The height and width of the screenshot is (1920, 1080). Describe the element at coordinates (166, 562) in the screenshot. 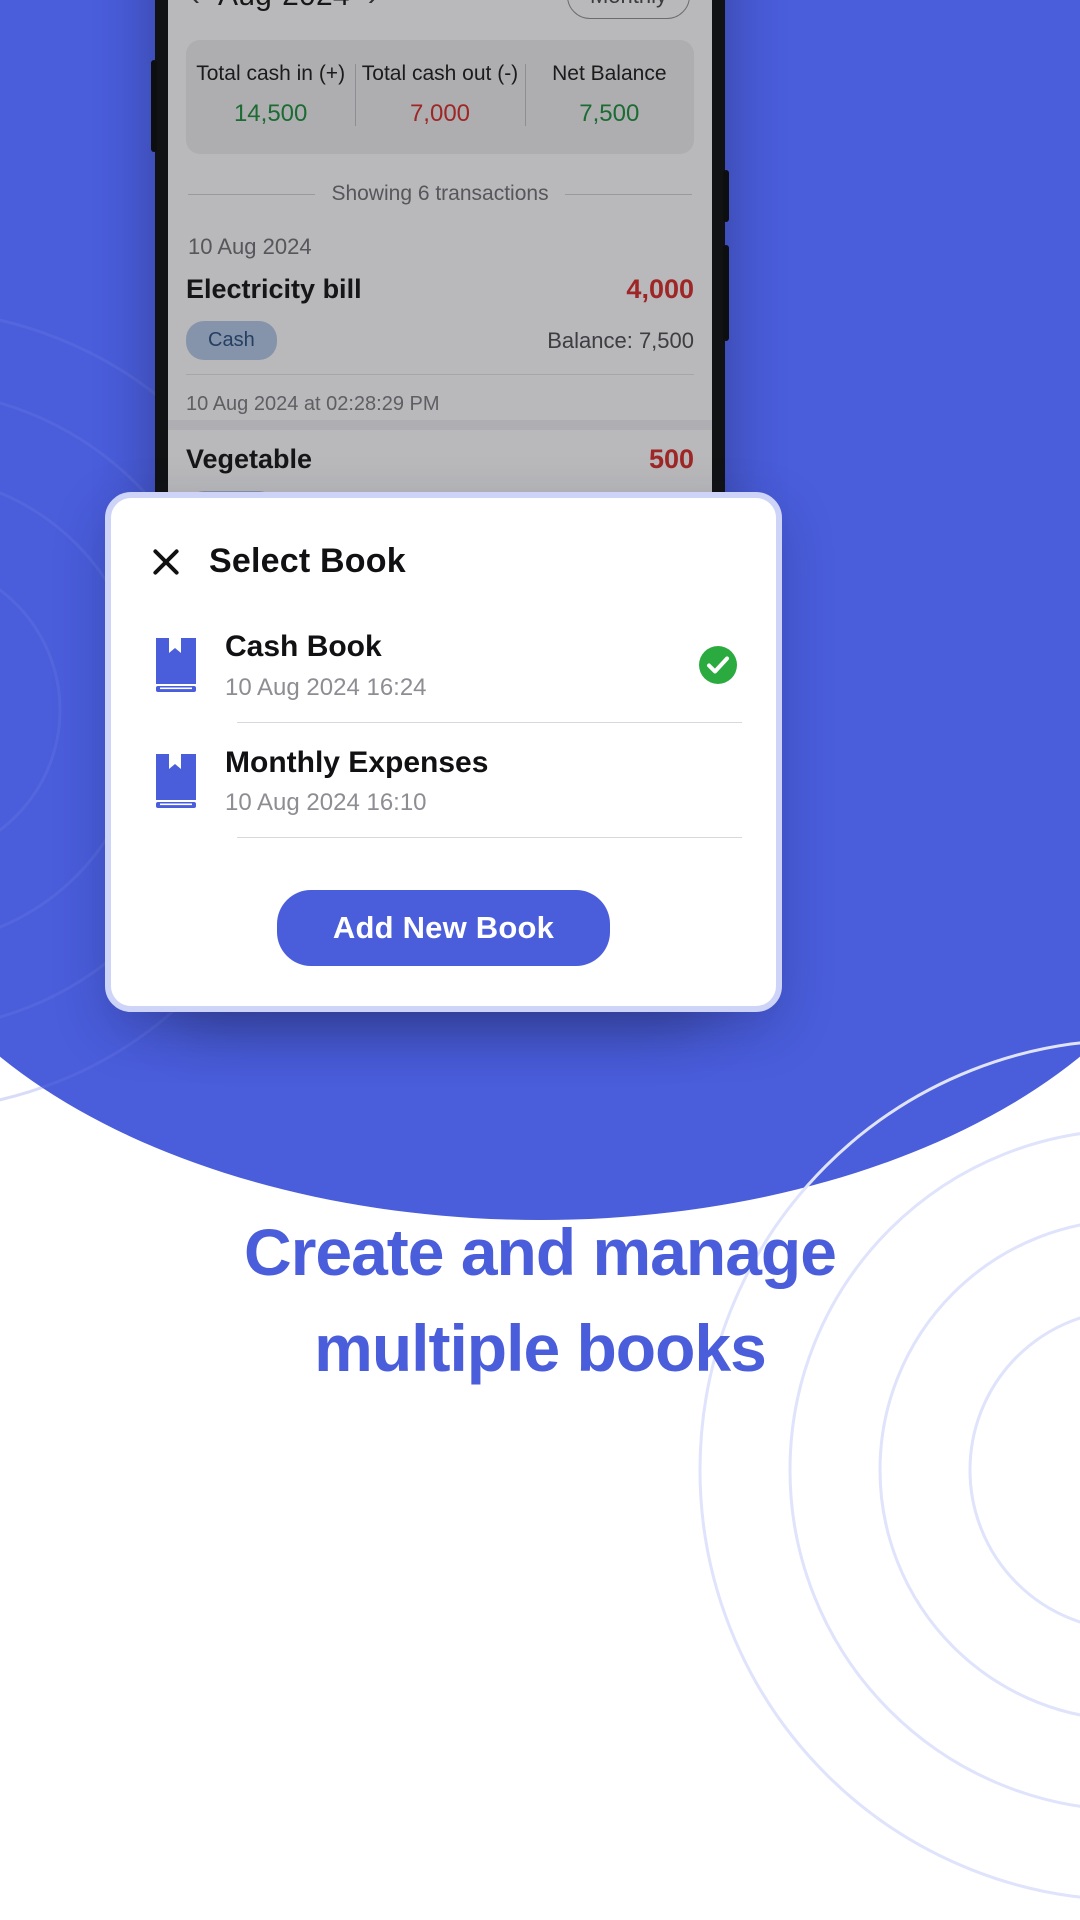

I see `close-icon` at that location.